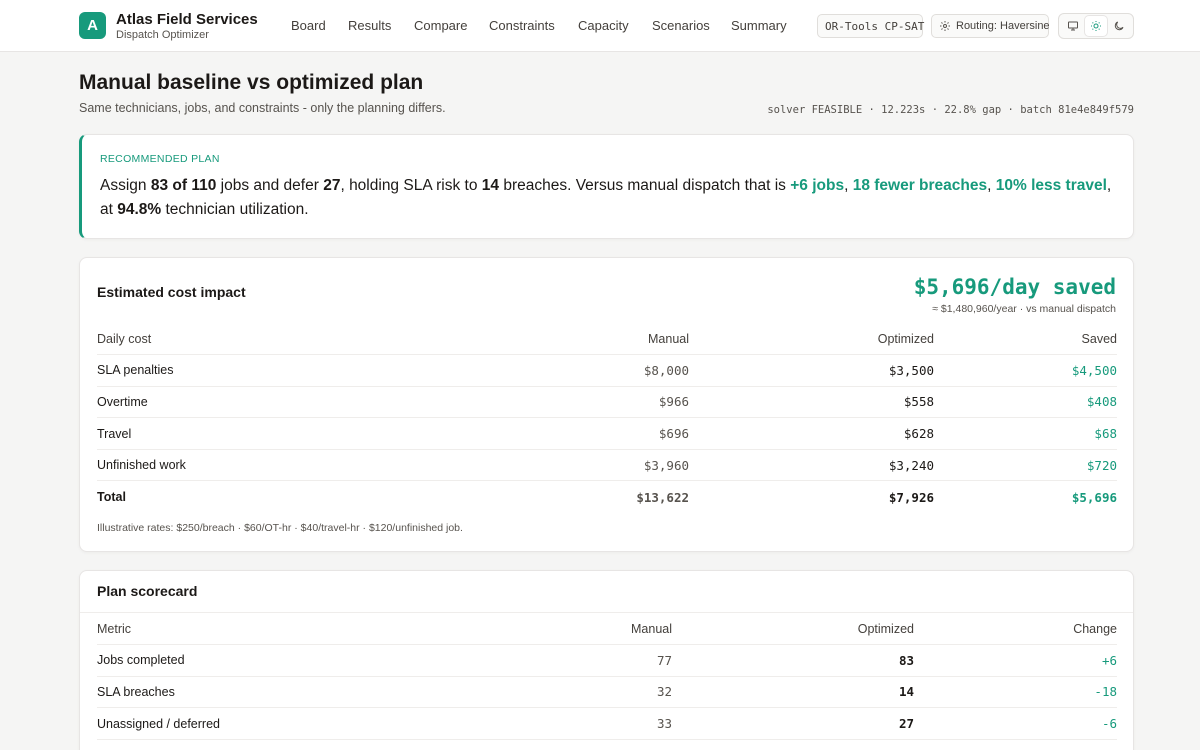 The width and height of the screenshot is (1200, 750). I want to click on nav-capacity: Capacity, so click(603, 25).